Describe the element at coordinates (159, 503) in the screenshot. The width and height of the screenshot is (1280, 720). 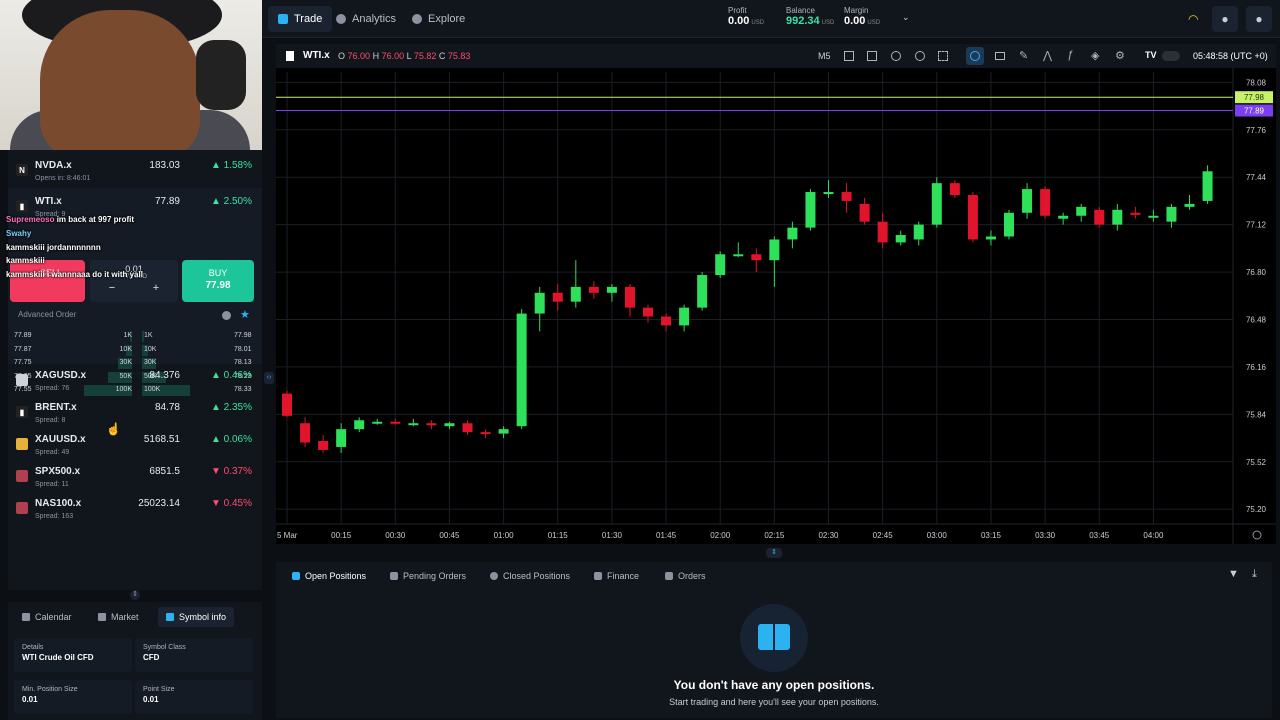
I see `symbol-price: 25023.14` at that location.